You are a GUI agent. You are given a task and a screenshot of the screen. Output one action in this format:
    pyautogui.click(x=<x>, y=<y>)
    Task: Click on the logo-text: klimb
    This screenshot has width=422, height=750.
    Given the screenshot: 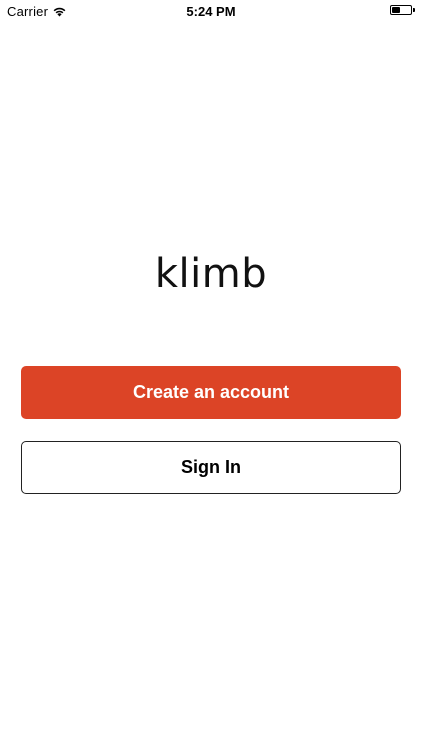 What is the action you would take?
    pyautogui.click(x=211, y=274)
    